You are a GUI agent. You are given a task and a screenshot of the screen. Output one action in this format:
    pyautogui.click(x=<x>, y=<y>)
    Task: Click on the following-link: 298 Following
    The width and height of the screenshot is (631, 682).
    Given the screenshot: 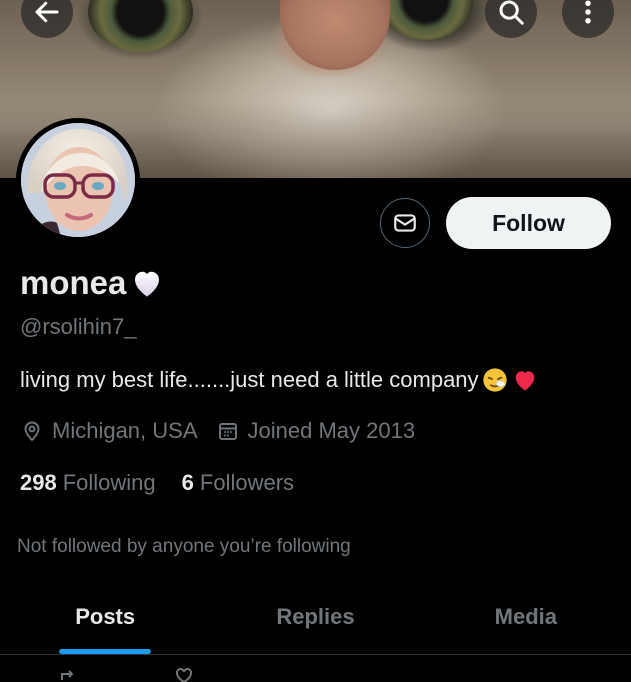 What is the action you would take?
    pyautogui.click(x=88, y=483)
    